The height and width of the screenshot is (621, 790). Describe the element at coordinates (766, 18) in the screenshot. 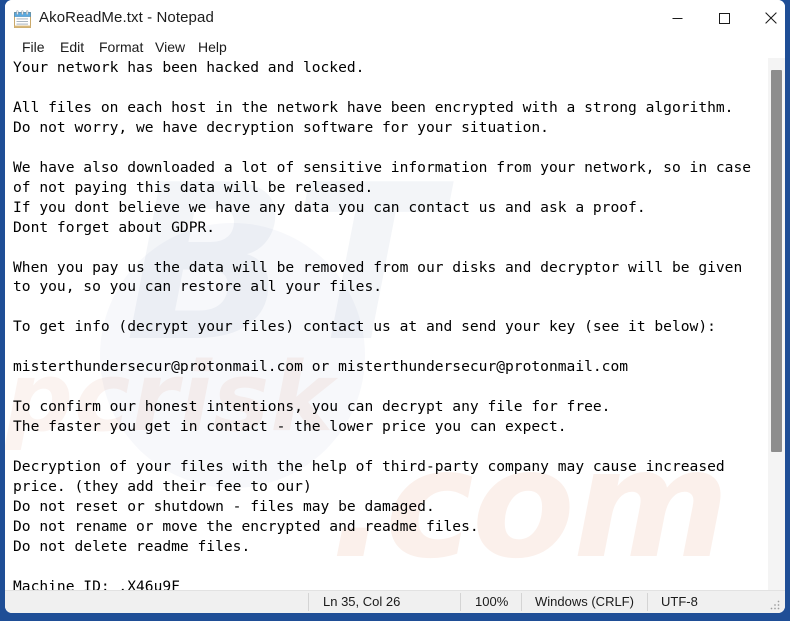

I see `close-button` at that location.